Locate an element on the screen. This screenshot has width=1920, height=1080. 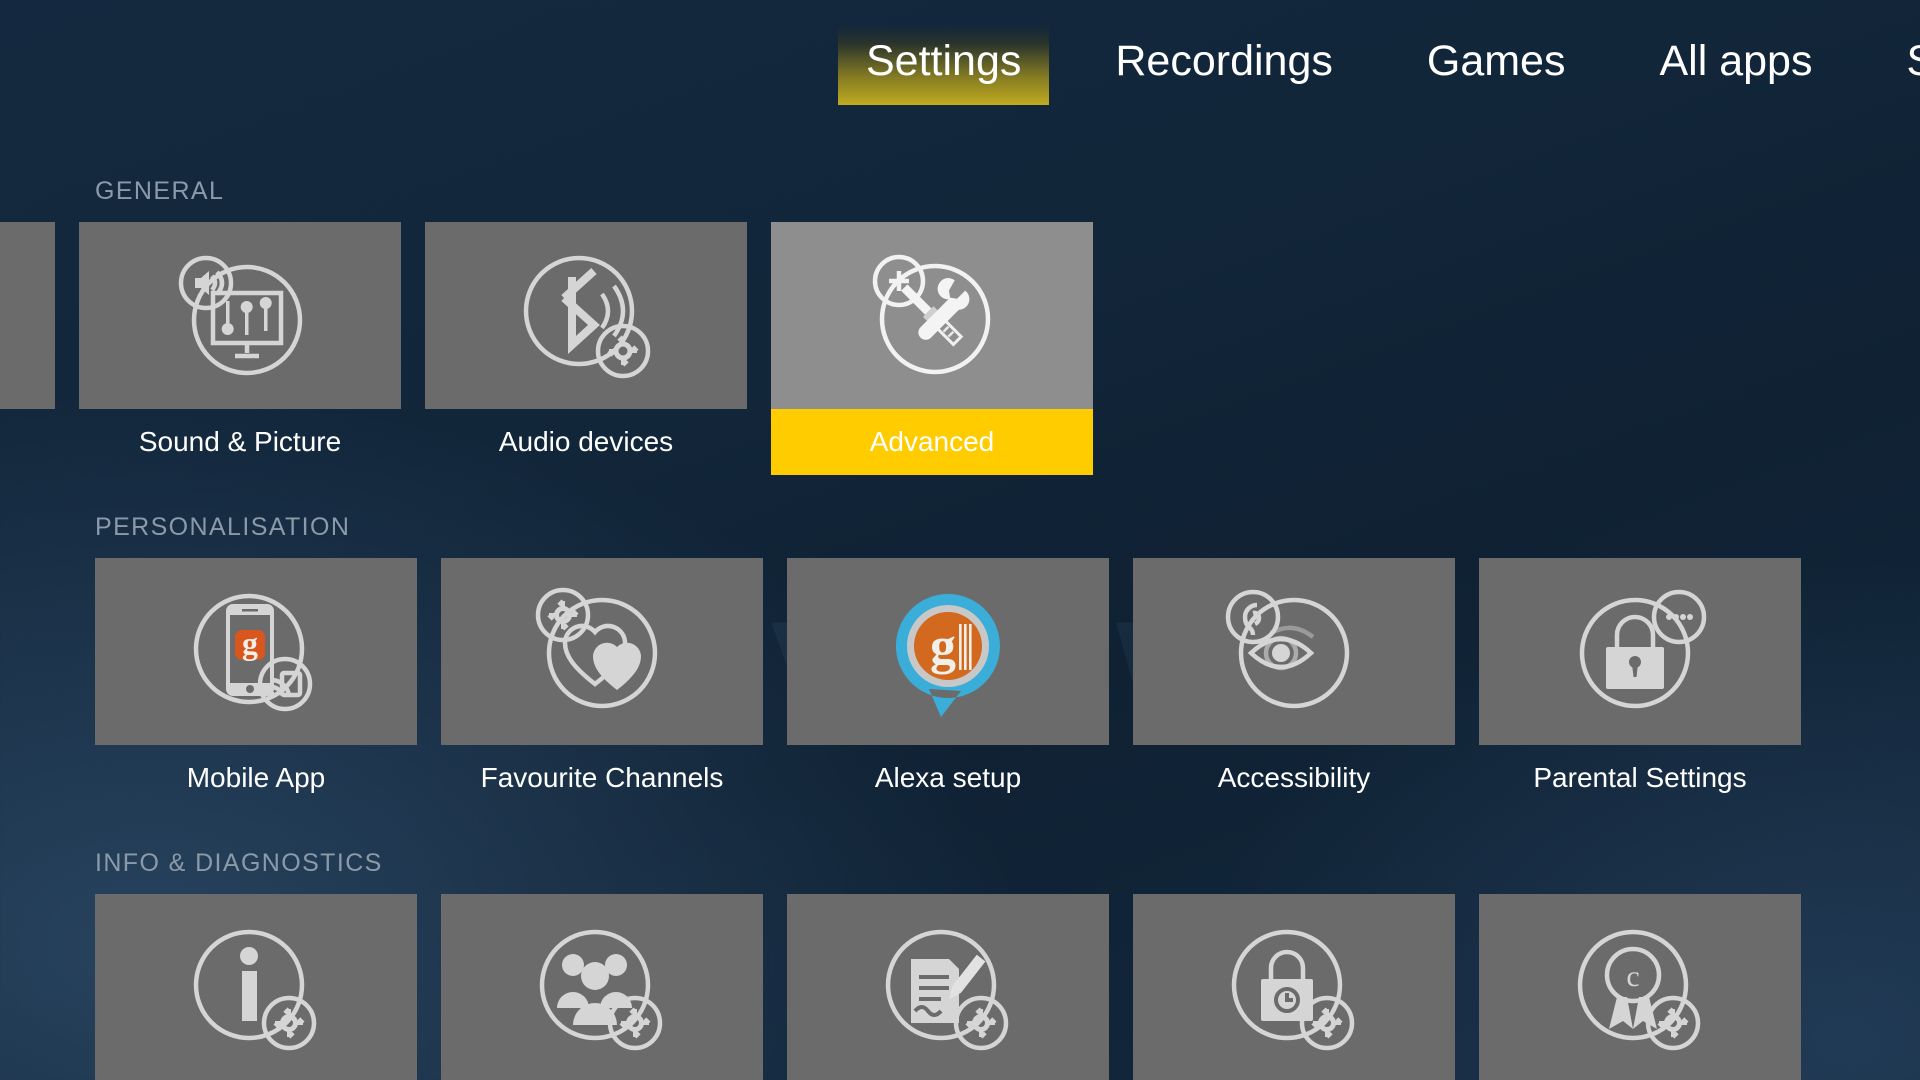
tile-storage-art is located at coordinates (27, 315).